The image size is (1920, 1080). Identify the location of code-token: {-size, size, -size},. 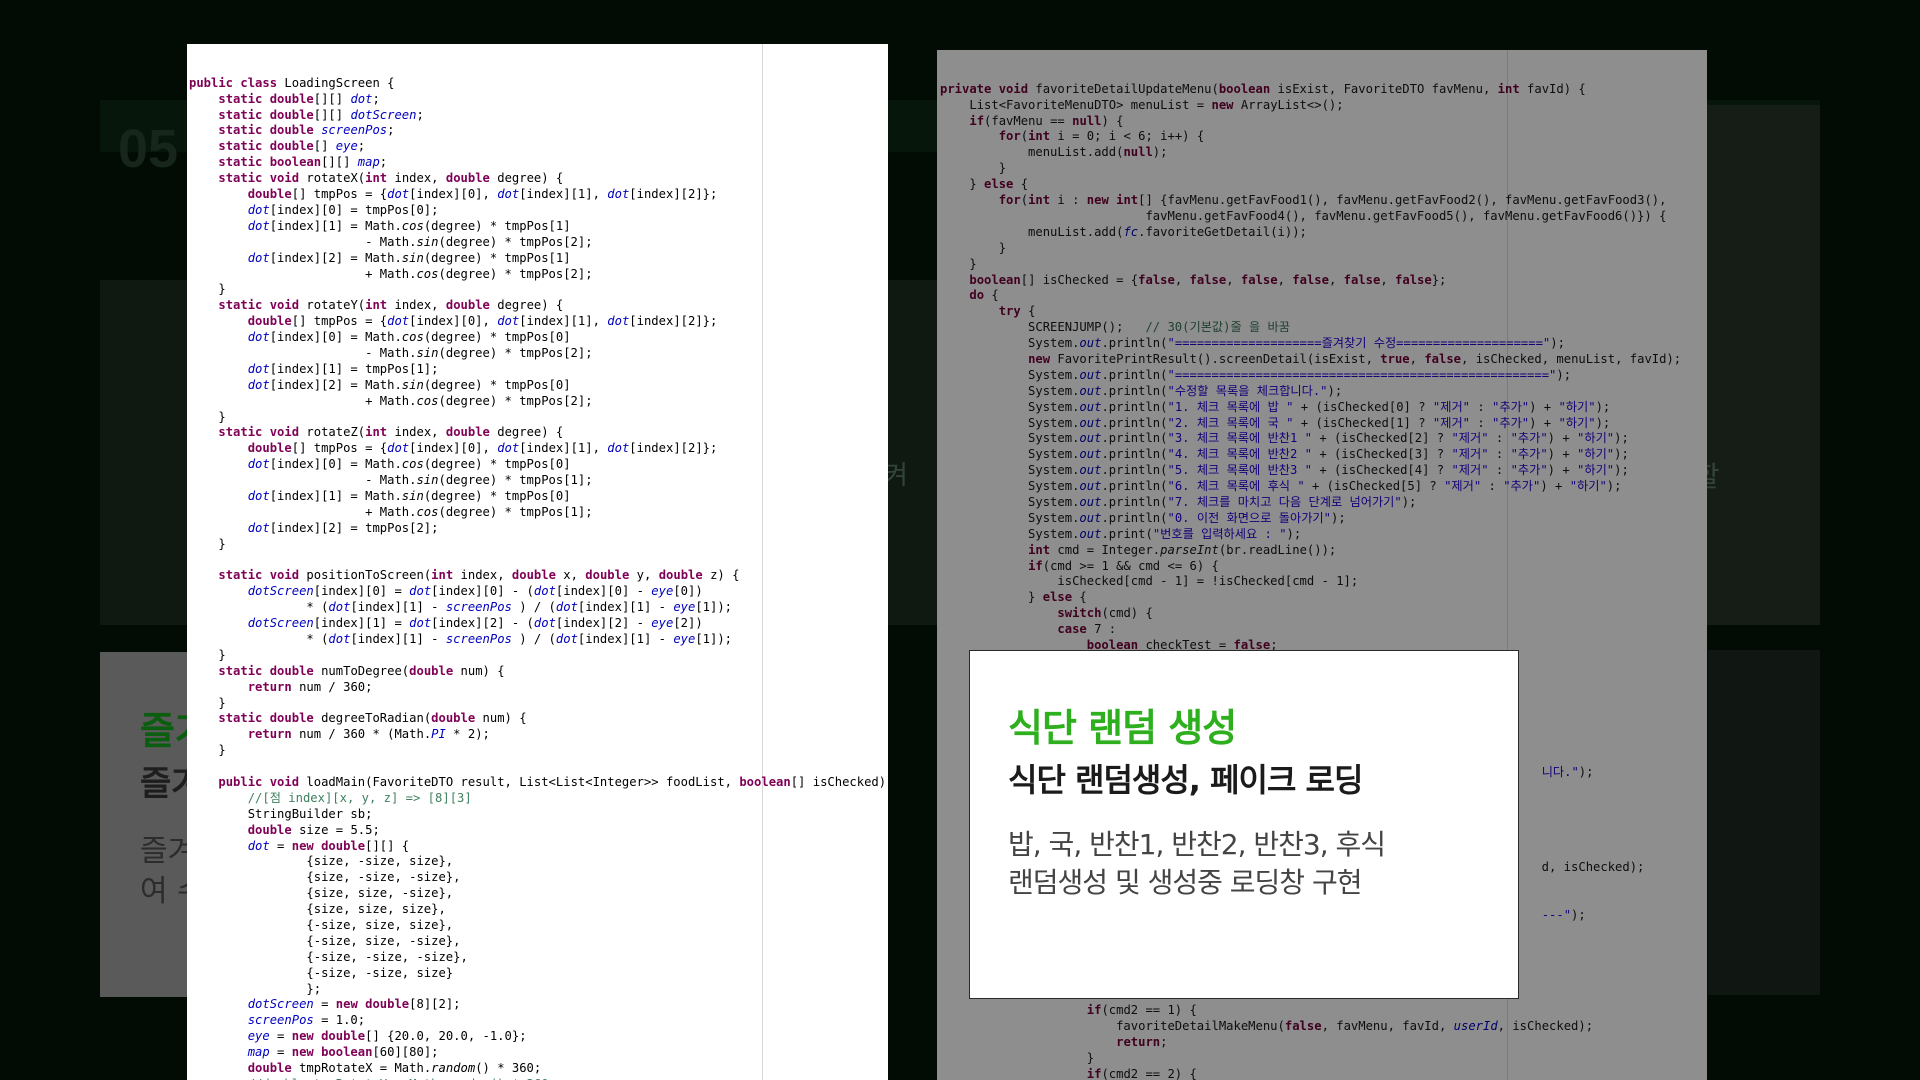
(325, 940).